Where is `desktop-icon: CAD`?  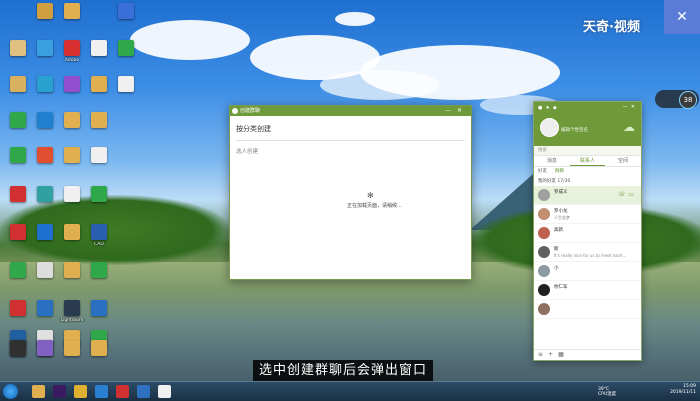 desktop-icon: CAD is located at coordinates (99, 235).